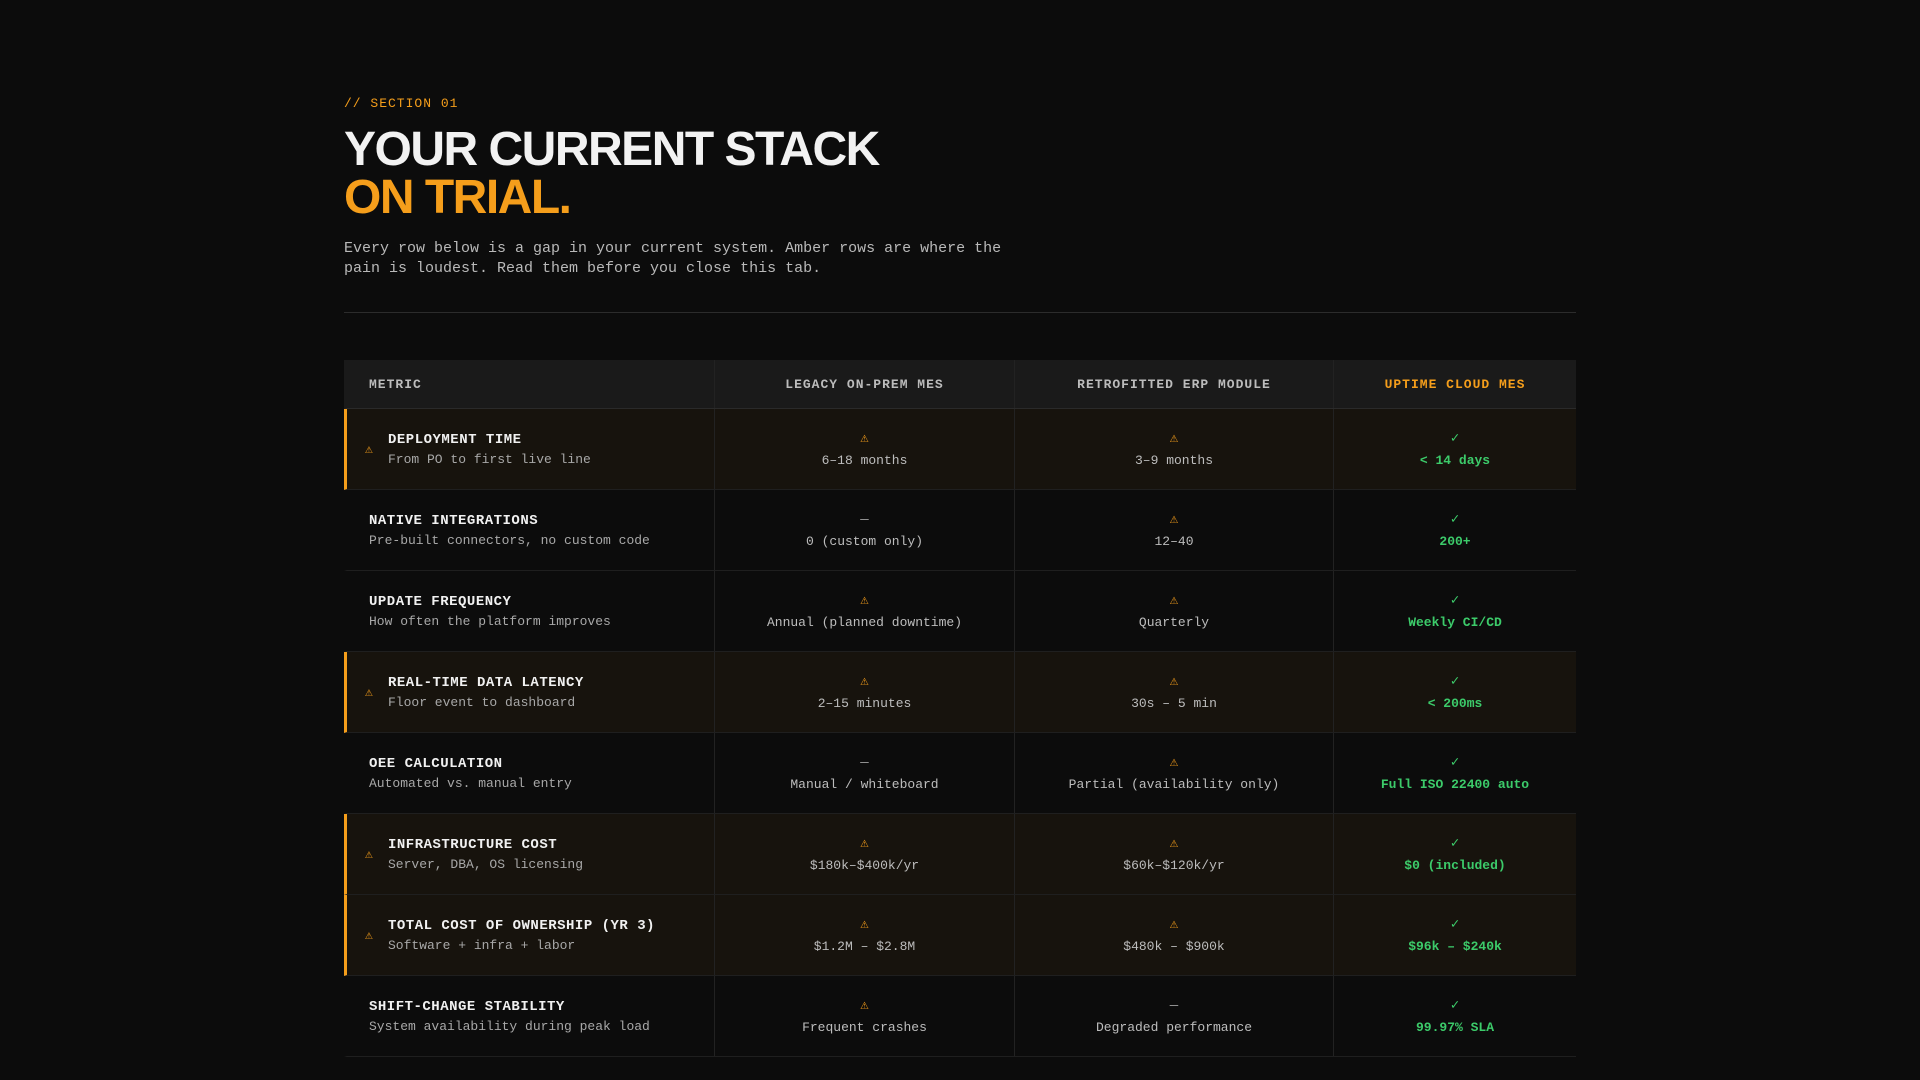 This screenshot has height=1080, width=1920. I want to click on cloud-value-cell: ✓ < 14 days, so click(1454, 449).